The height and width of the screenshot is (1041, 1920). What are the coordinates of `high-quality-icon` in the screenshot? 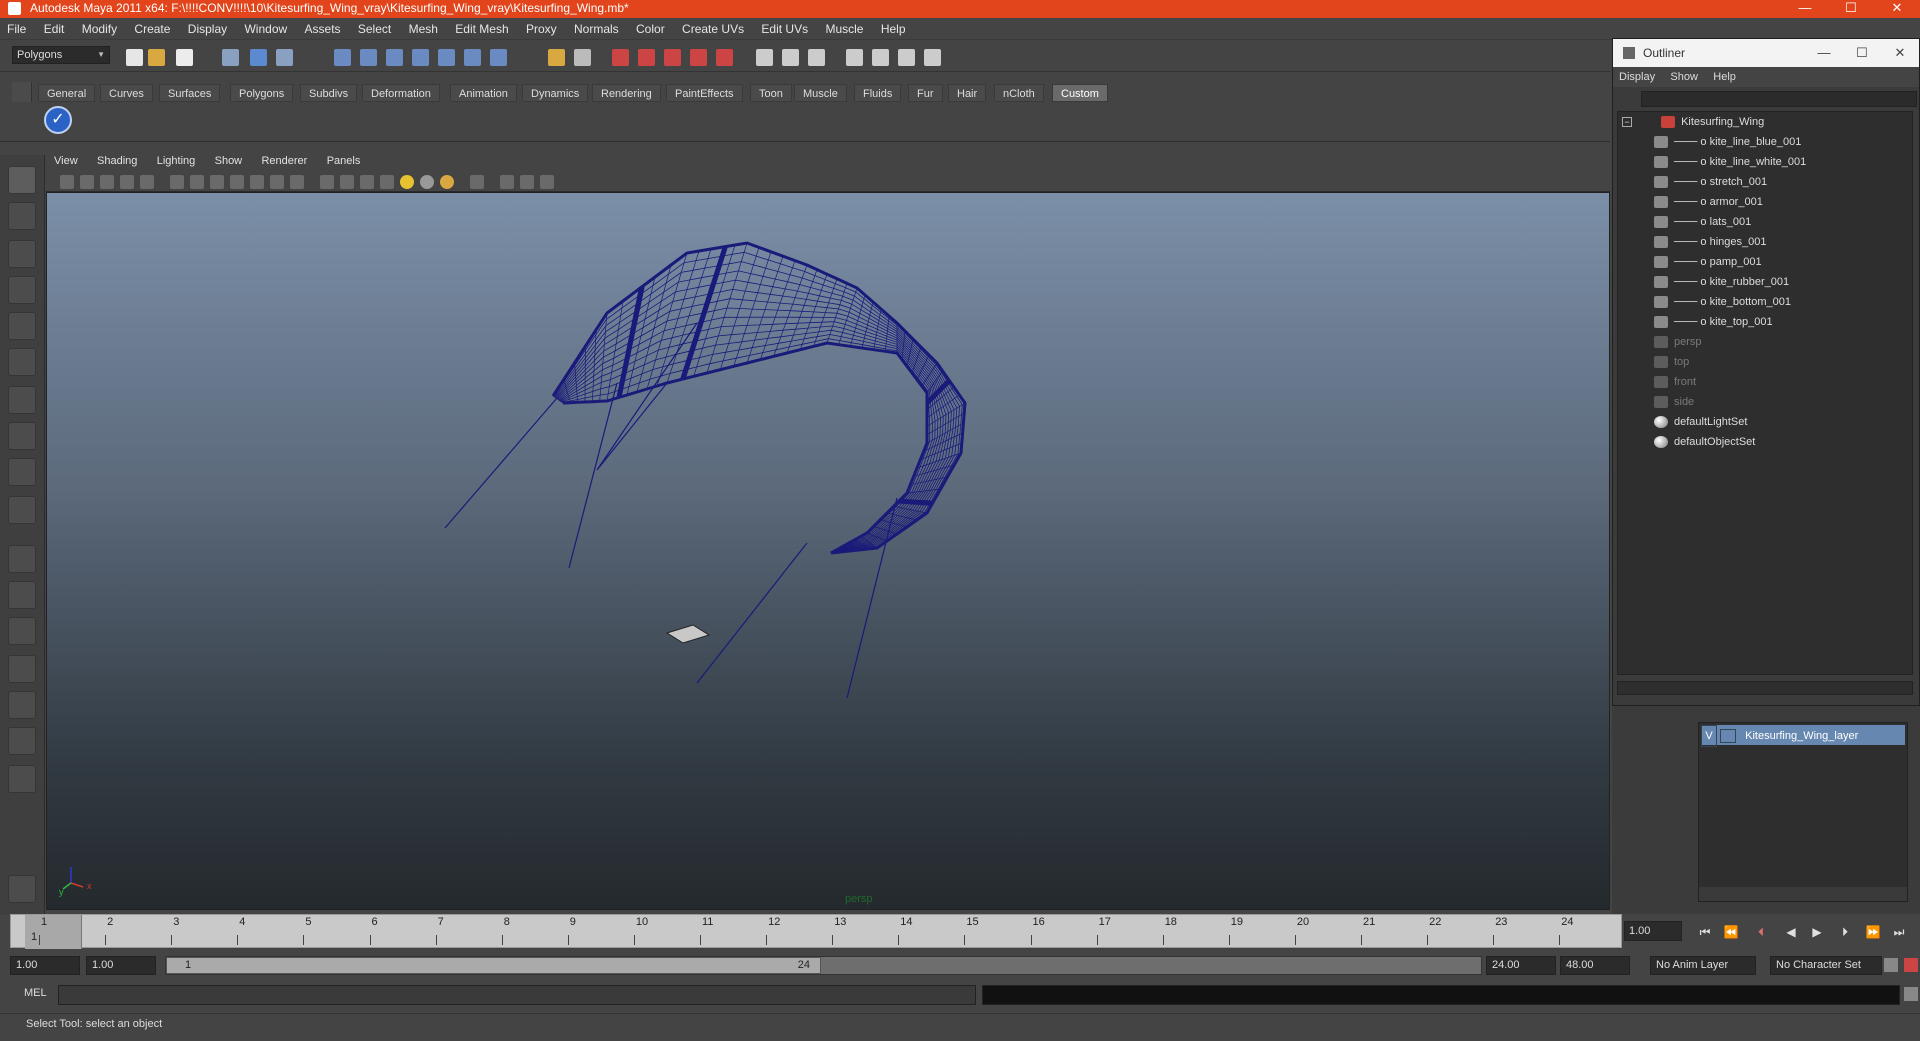 It's located at (447, 182).